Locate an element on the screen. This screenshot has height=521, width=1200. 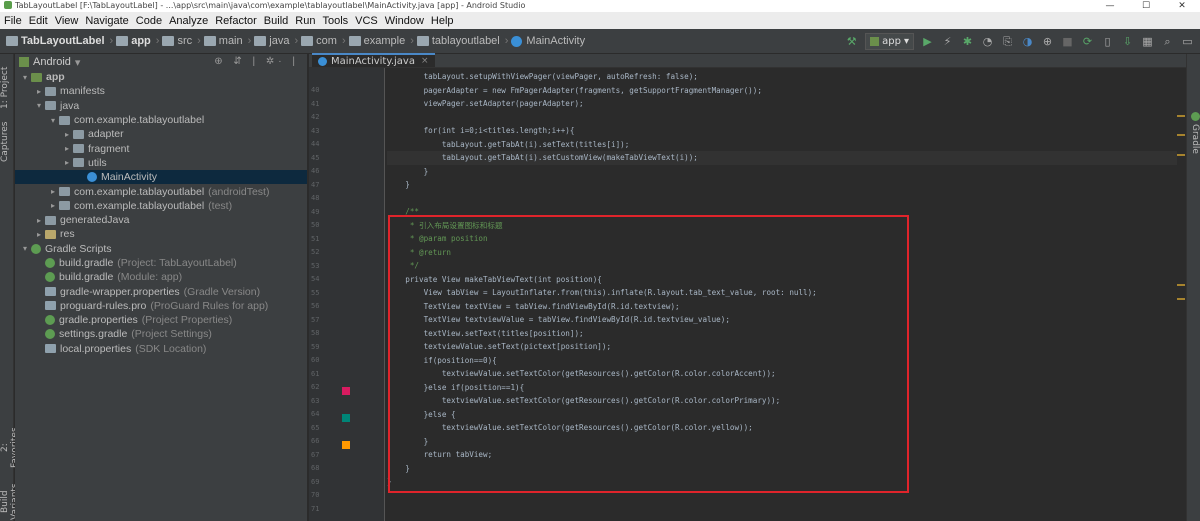
tree-item: settings.gradle (Project Settings) is located at coordinates (161, 334).